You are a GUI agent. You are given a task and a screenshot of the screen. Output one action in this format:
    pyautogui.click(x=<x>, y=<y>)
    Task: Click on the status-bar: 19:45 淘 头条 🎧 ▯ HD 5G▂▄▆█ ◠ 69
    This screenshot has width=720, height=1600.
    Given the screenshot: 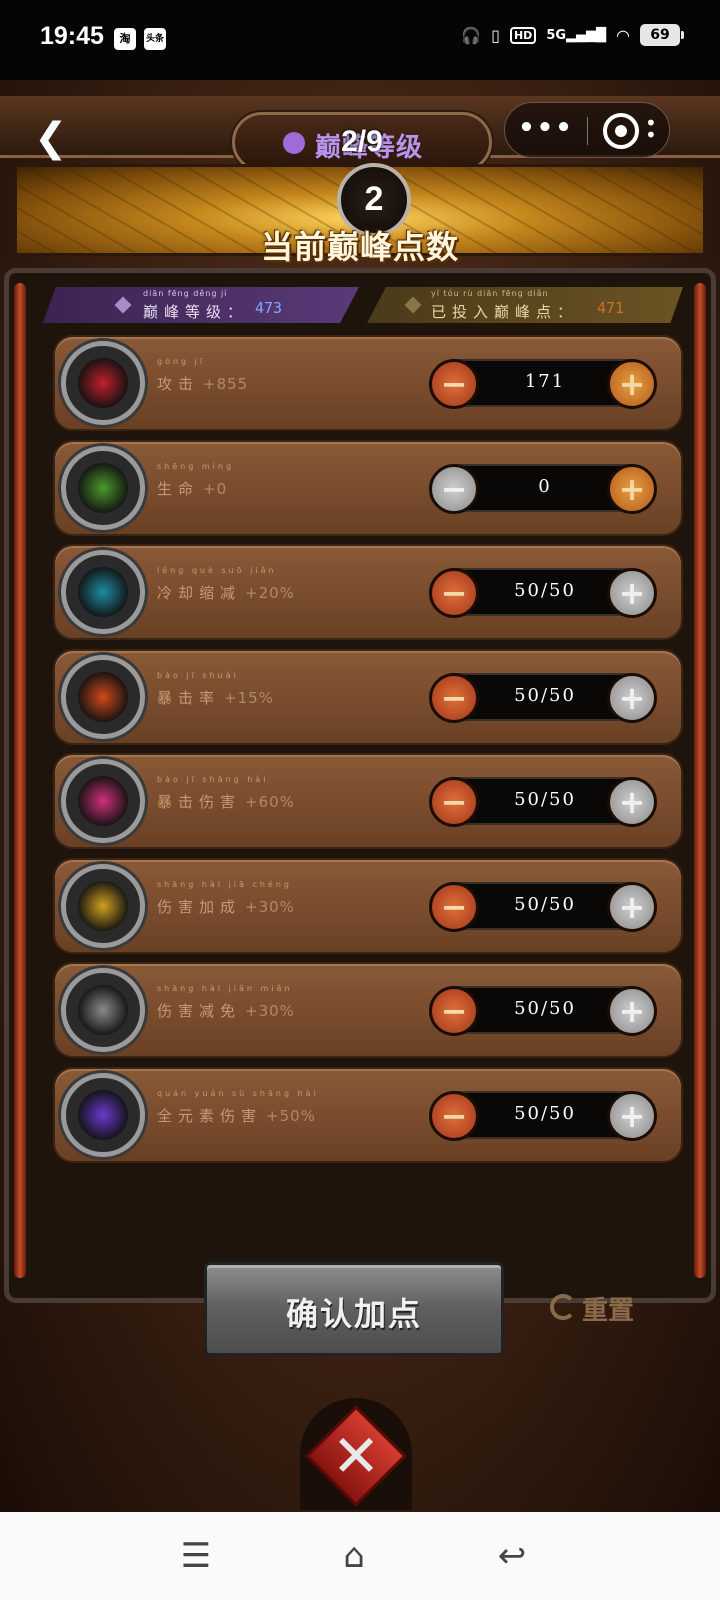 What is the action you would take?
    pyautogui.click(x=360, y=40)
    